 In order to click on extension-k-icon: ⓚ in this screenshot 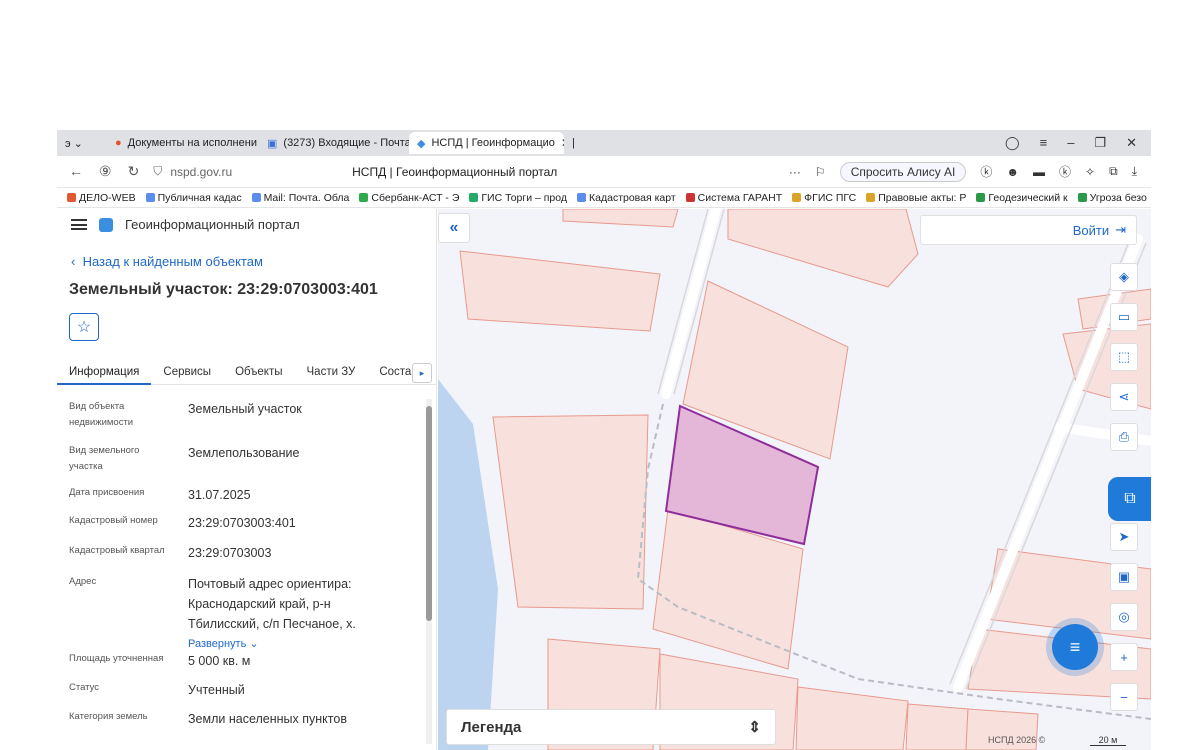, I will do `click(986, 171)`.